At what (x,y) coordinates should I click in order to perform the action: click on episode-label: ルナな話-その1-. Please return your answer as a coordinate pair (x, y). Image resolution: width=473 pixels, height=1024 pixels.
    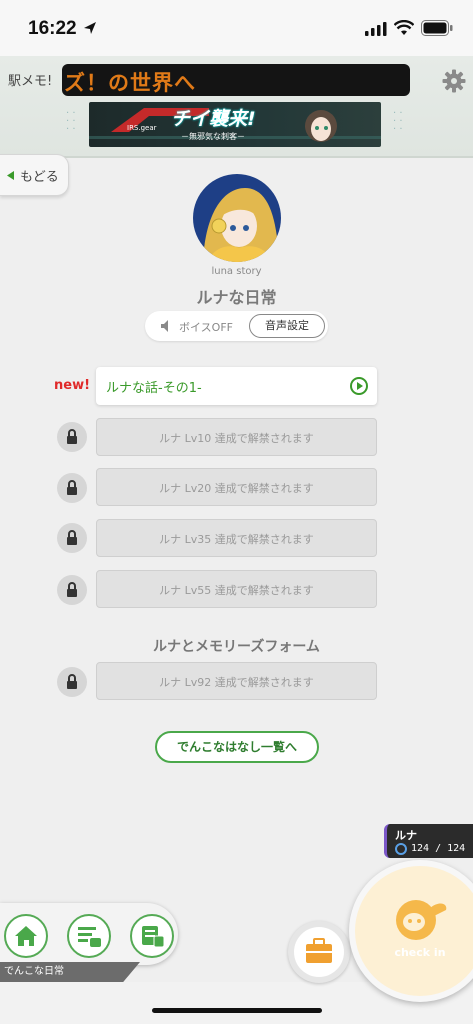
    Looking at the image, I should click on (154, 388).